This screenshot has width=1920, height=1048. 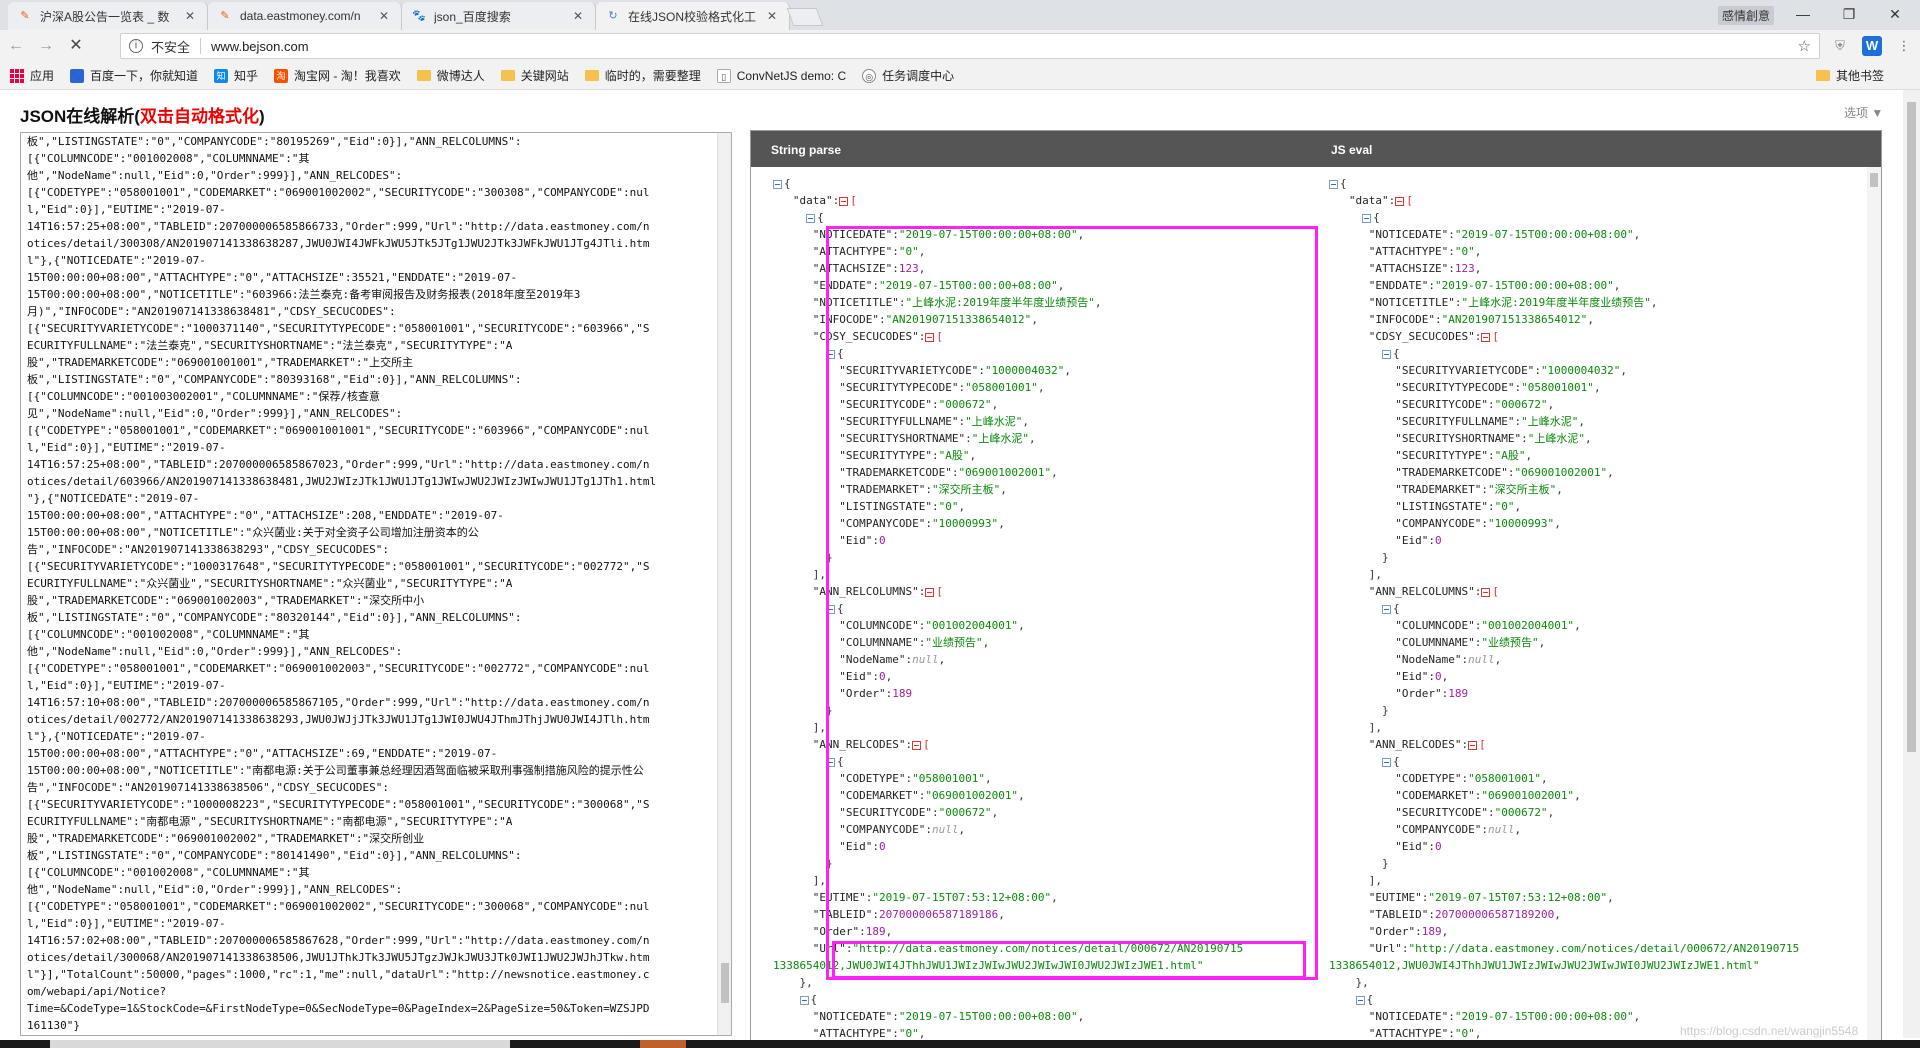 What do you see at coordinates (1803, 15) in the screenshot?
I see `minimize-button: —` at bounding box center [1803, 15].